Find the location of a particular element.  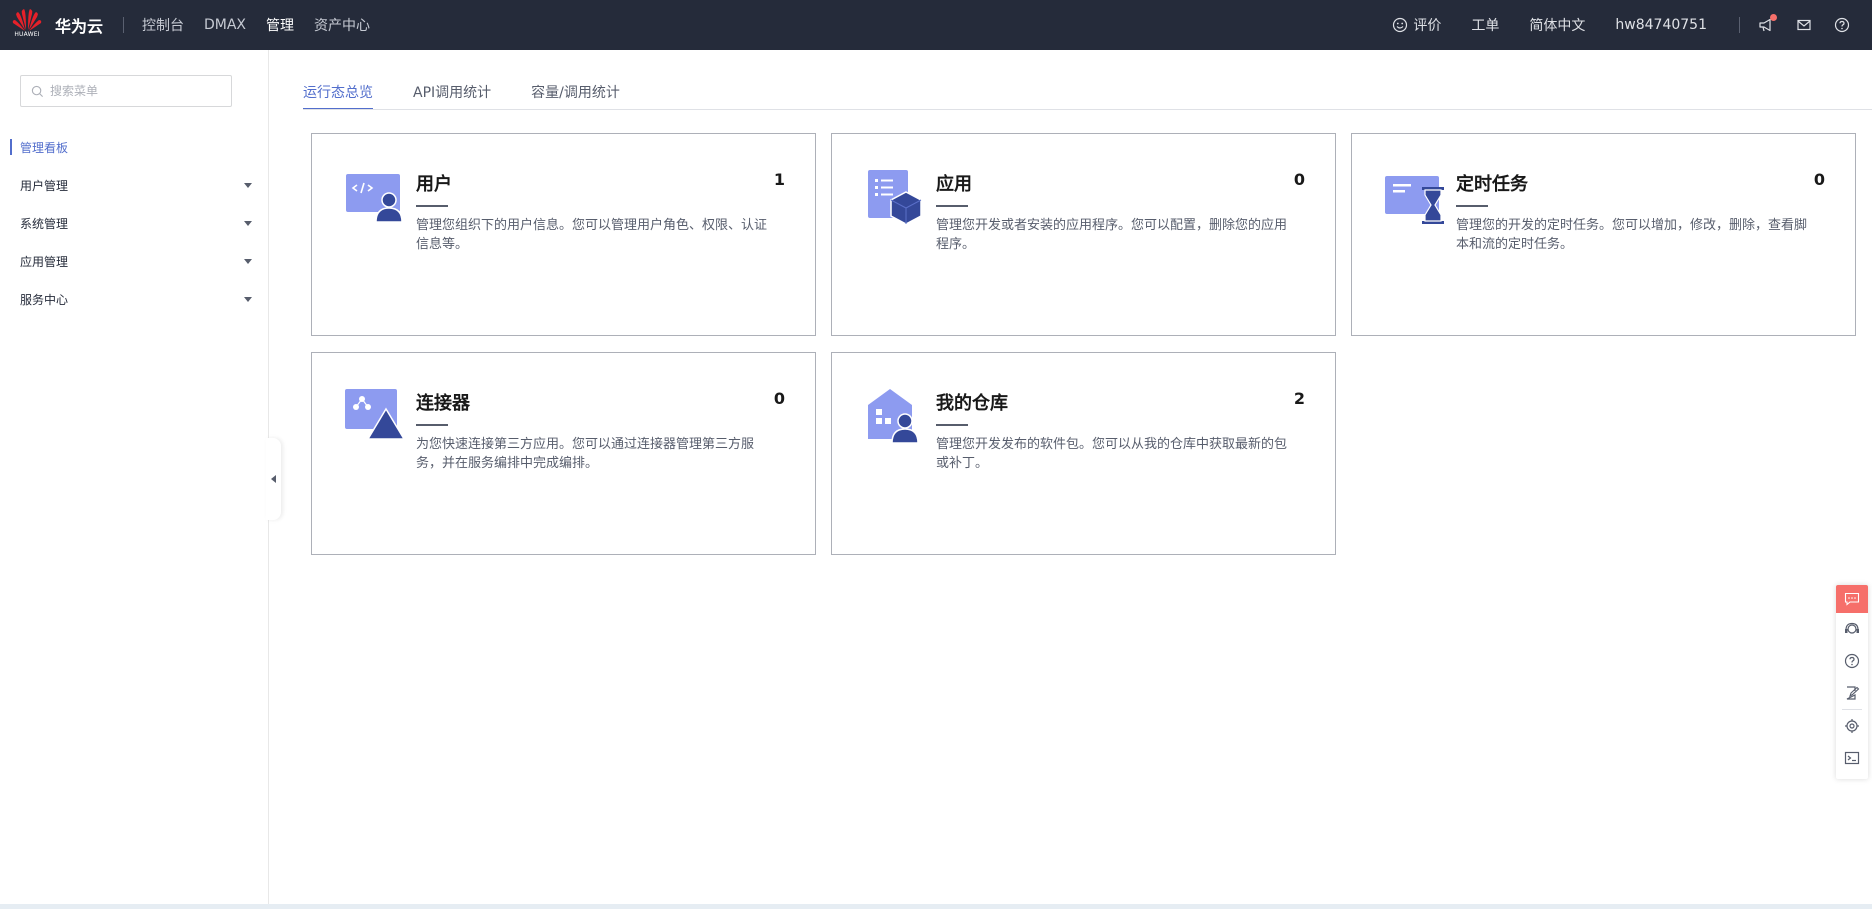

username-label: hw84740751 is located at coordinates (1661, 25).